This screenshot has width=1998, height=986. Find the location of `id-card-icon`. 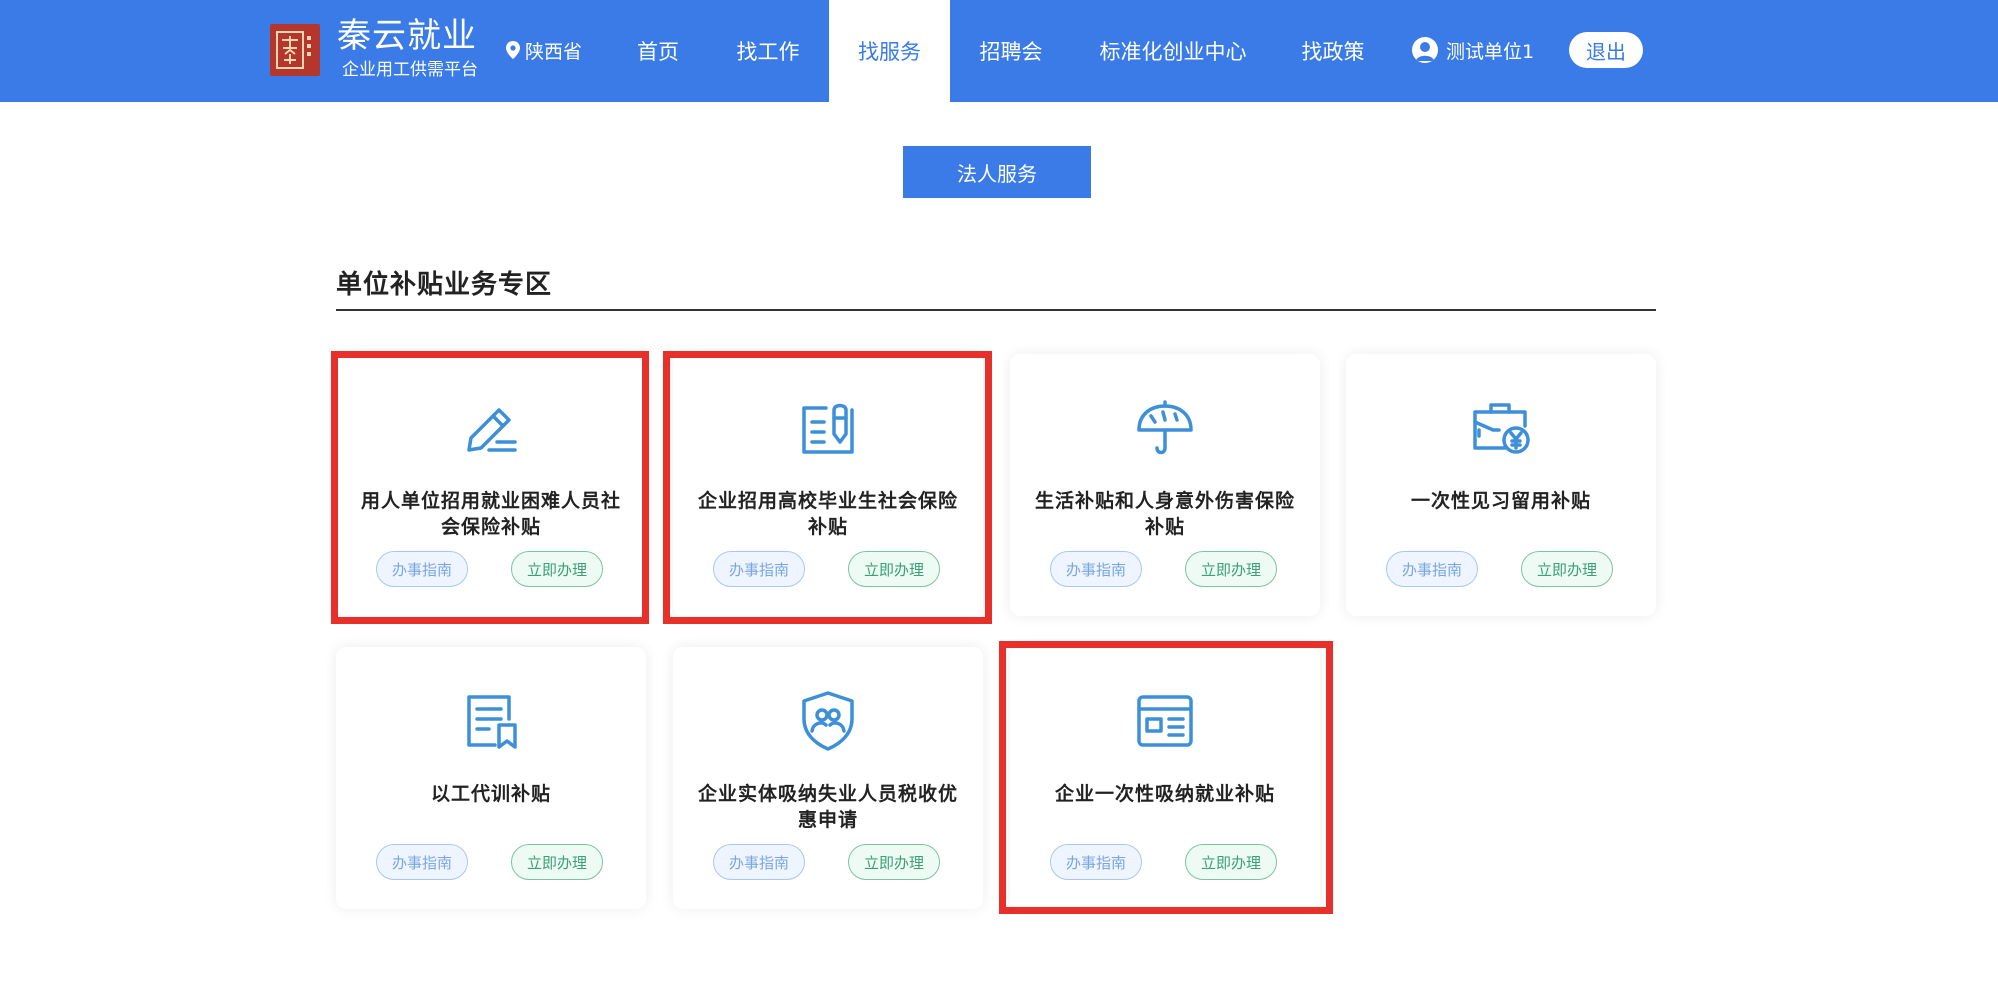

id-card-icon is located at coordinates (1165, 721).